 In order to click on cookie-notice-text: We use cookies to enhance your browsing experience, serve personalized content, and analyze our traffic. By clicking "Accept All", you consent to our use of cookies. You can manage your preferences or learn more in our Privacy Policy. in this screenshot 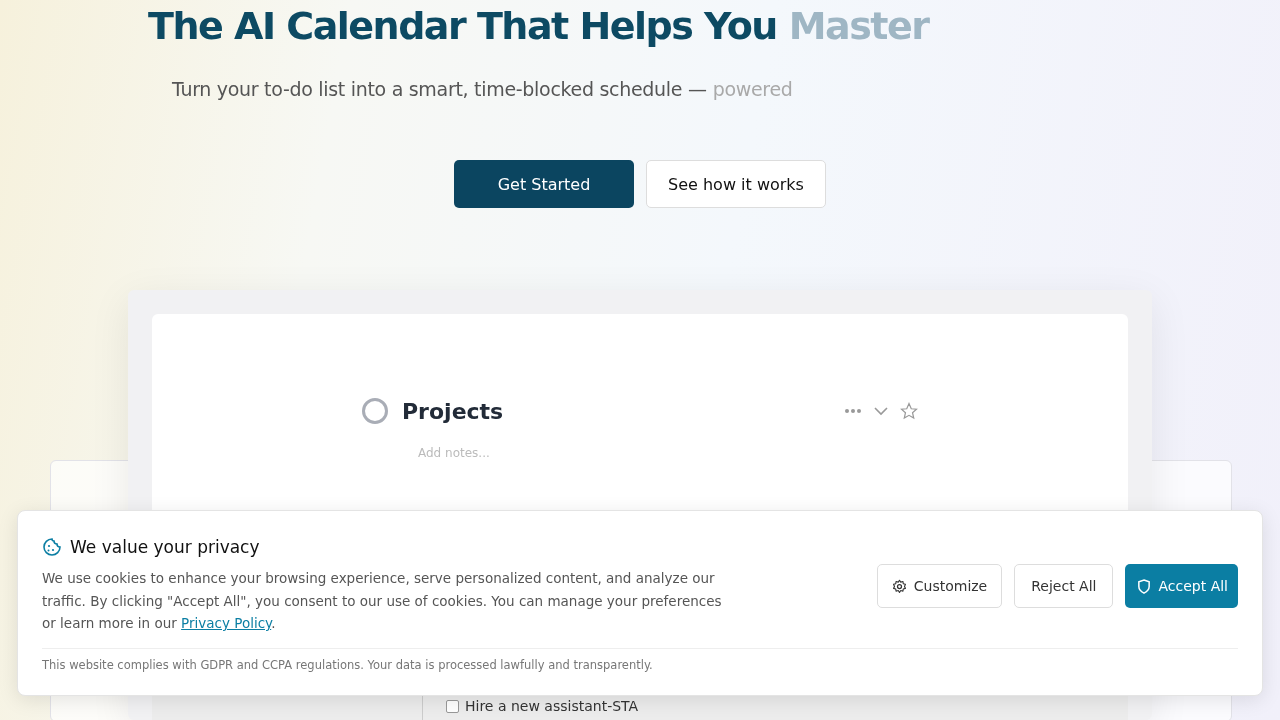, I will do `click(382, 601)`.